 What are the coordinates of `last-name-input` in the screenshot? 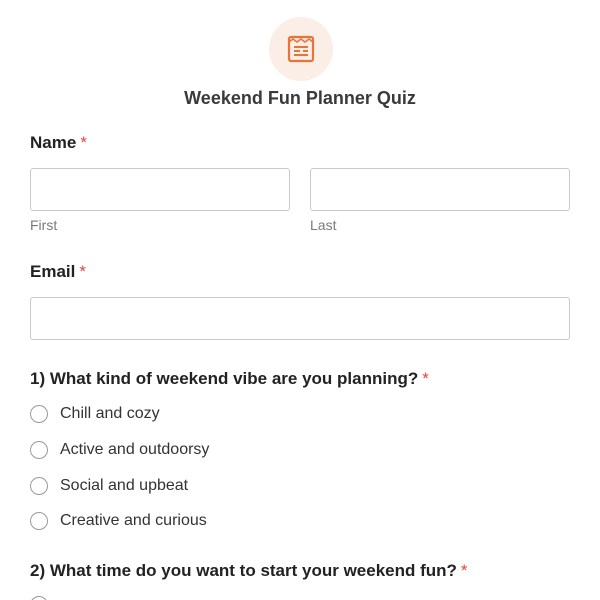 It's located at (440, 189).